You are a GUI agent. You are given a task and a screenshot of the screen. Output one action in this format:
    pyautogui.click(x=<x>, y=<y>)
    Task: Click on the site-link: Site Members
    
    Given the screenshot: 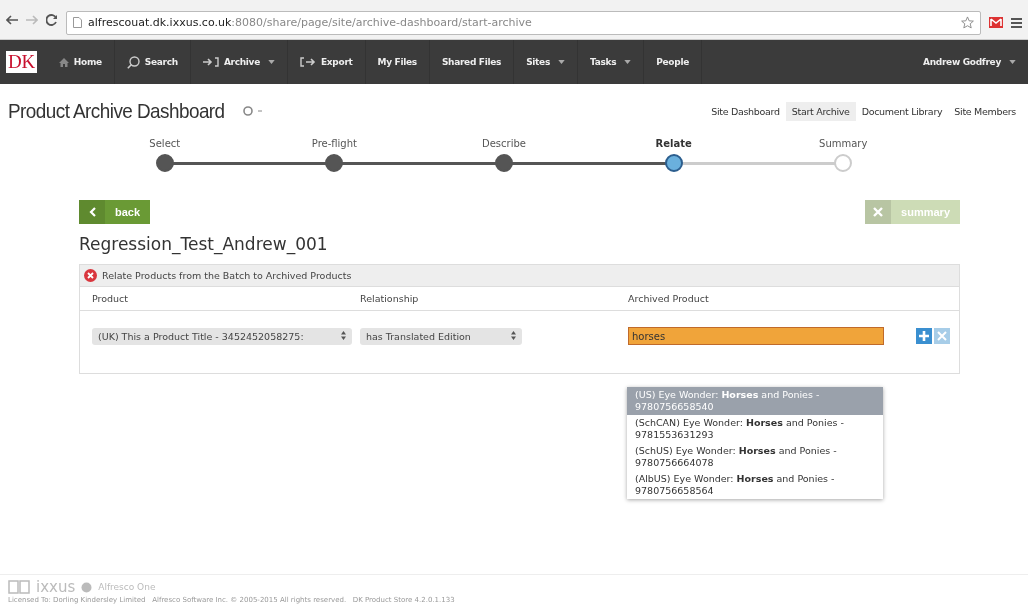 What is the action you would take?
    pyautogui.click(x=985, y=111)
    